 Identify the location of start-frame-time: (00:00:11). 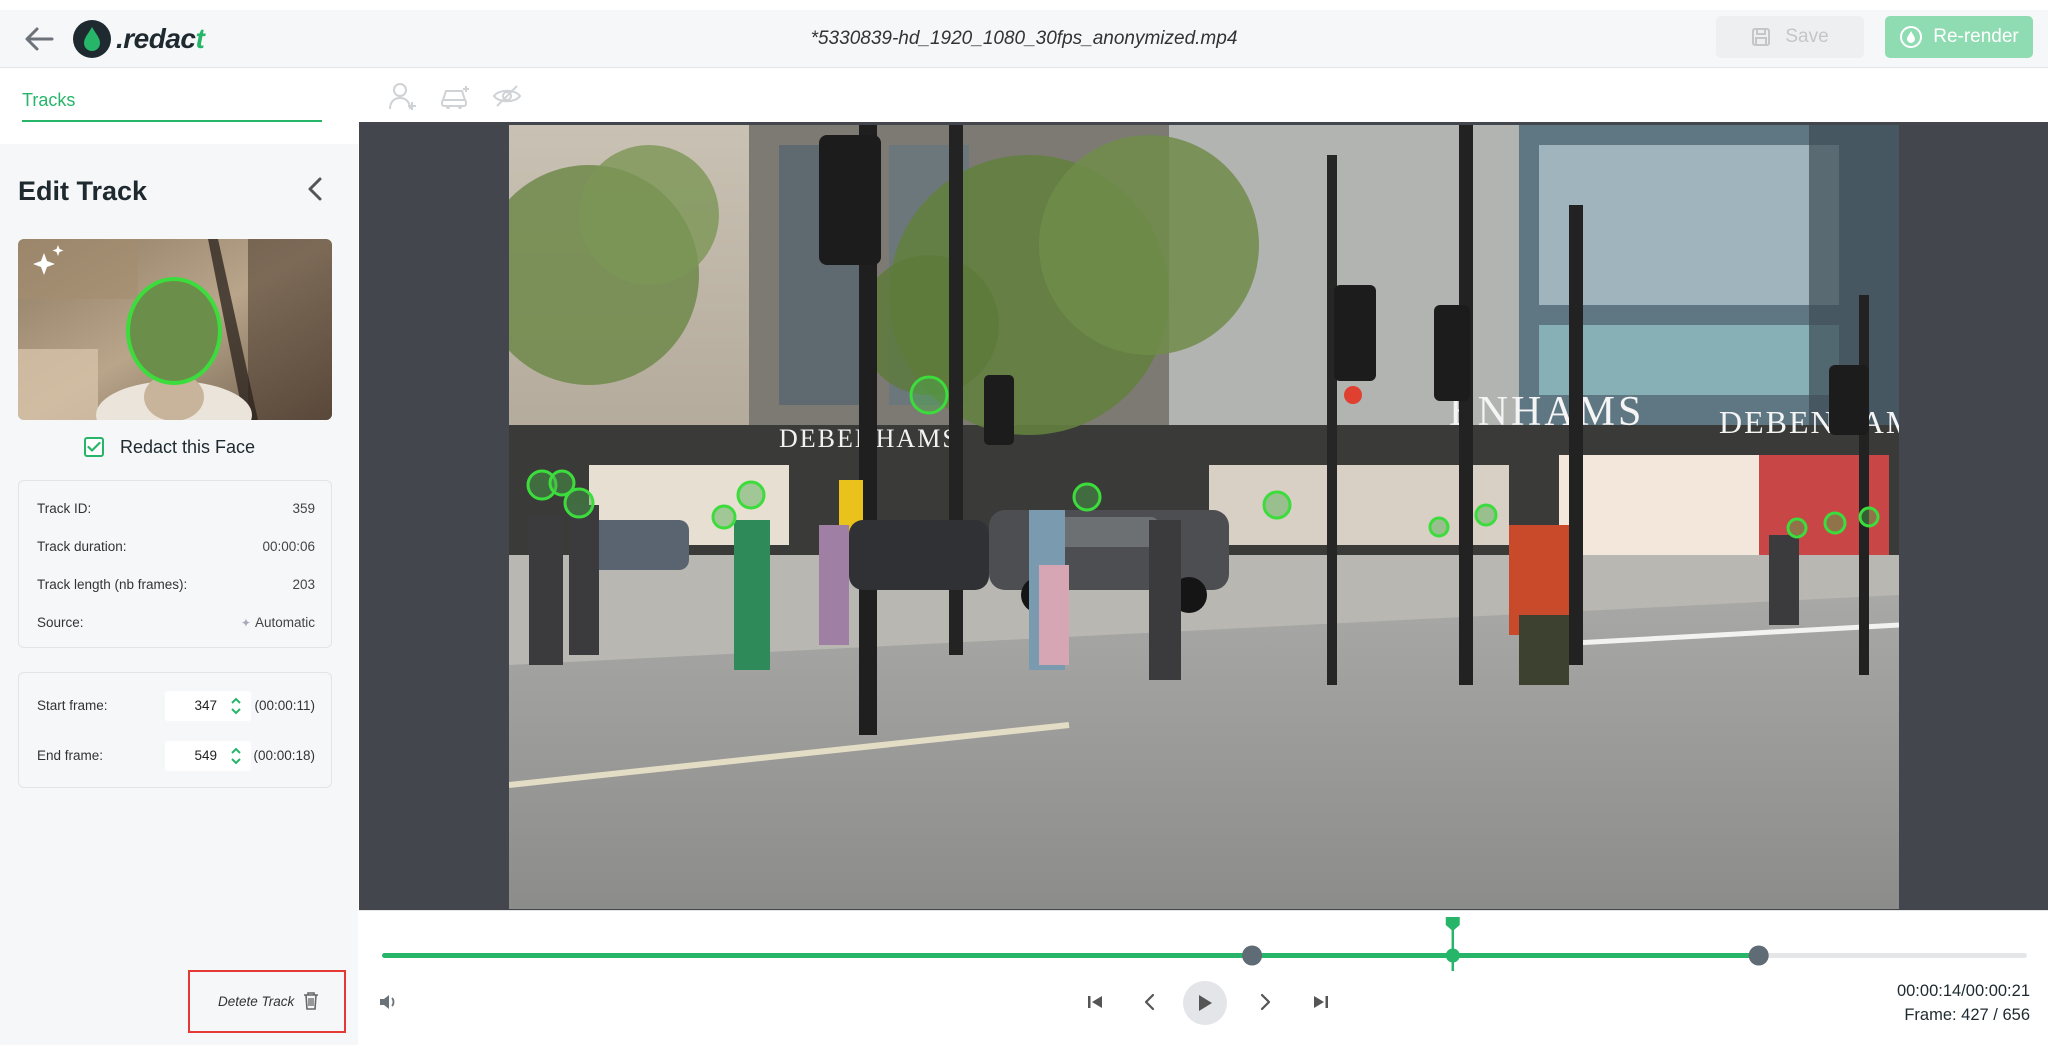
(284, 705).